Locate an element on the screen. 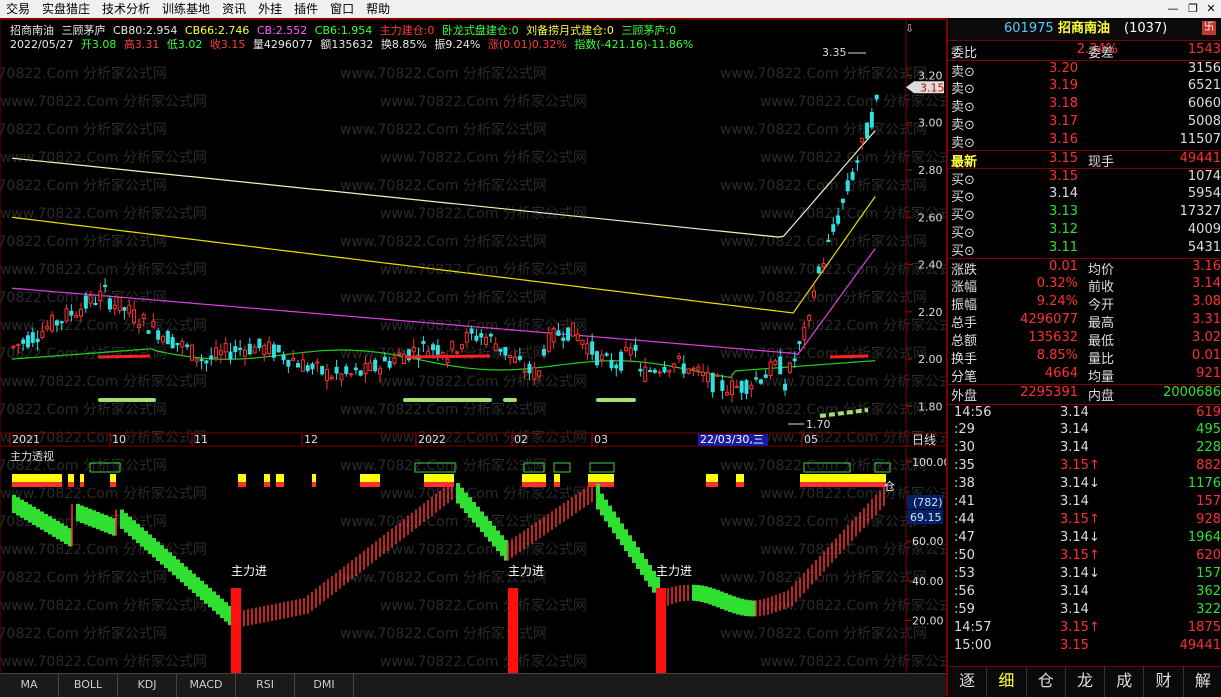 The image size is (1221, 697). tick-time: :35 is located at coordinates (964, 465).